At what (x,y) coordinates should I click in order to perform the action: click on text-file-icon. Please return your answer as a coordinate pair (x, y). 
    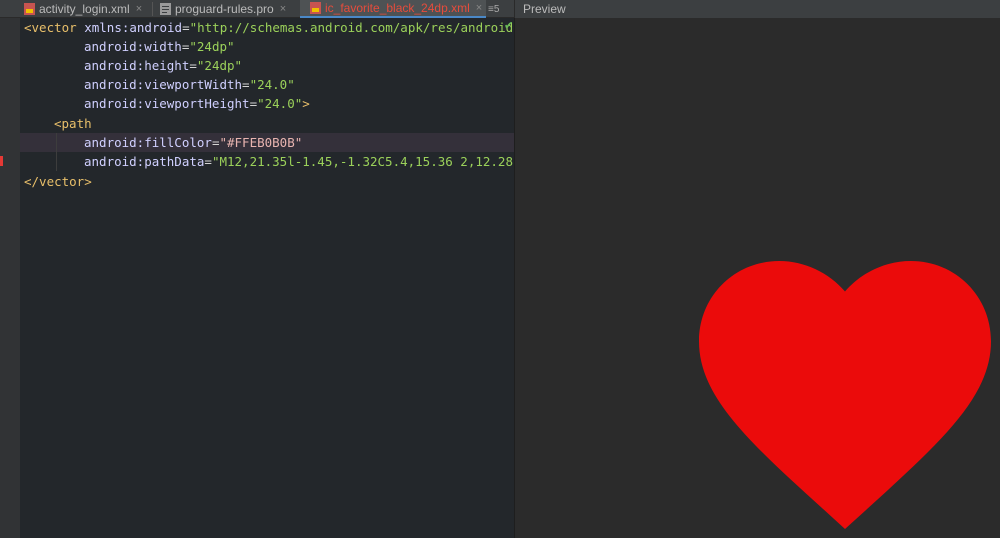
    Looking at the image, I should click on (165, 9).